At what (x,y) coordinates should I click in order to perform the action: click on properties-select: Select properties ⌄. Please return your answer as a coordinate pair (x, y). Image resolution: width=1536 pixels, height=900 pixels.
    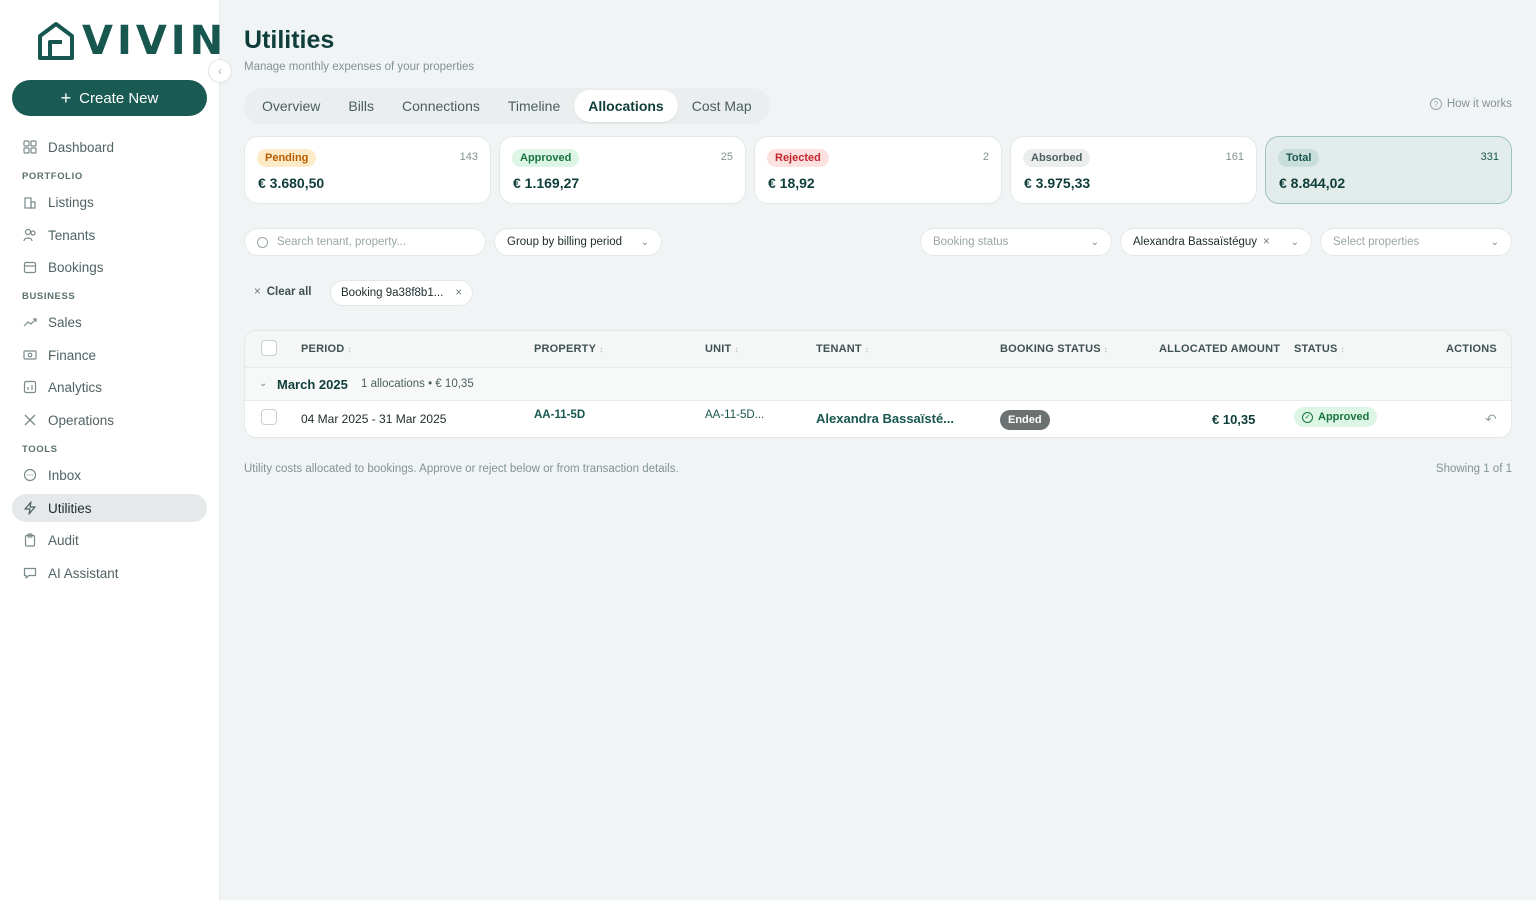
    Looking at the image, I should click on (1416, 242).